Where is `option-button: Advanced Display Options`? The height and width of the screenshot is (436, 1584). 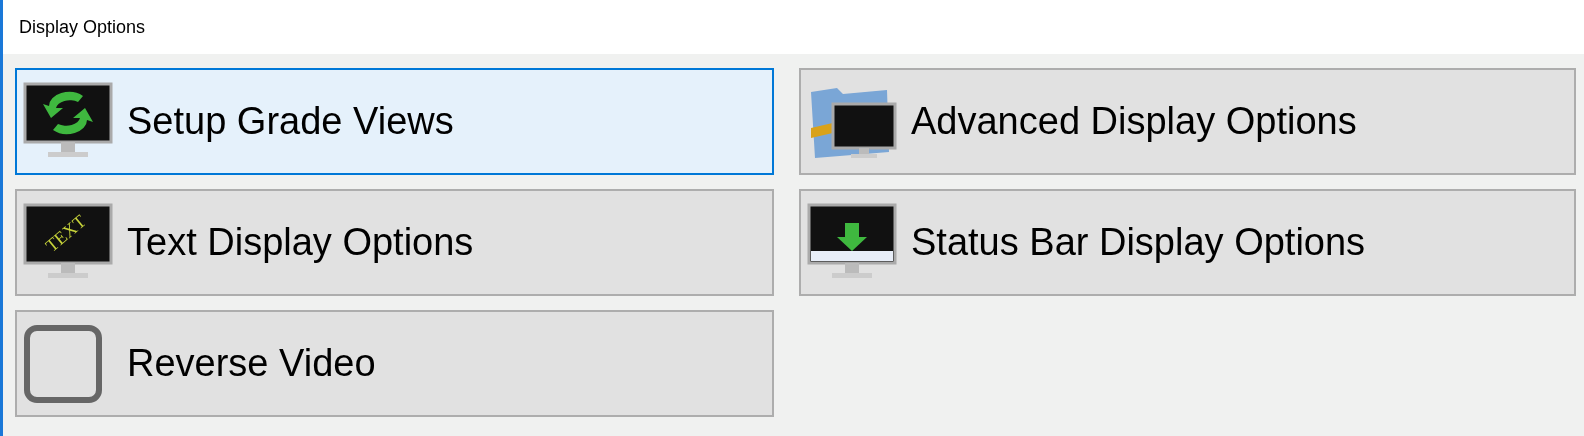
option-button: Advanced Display Options is located at coordinates (1187, 121).